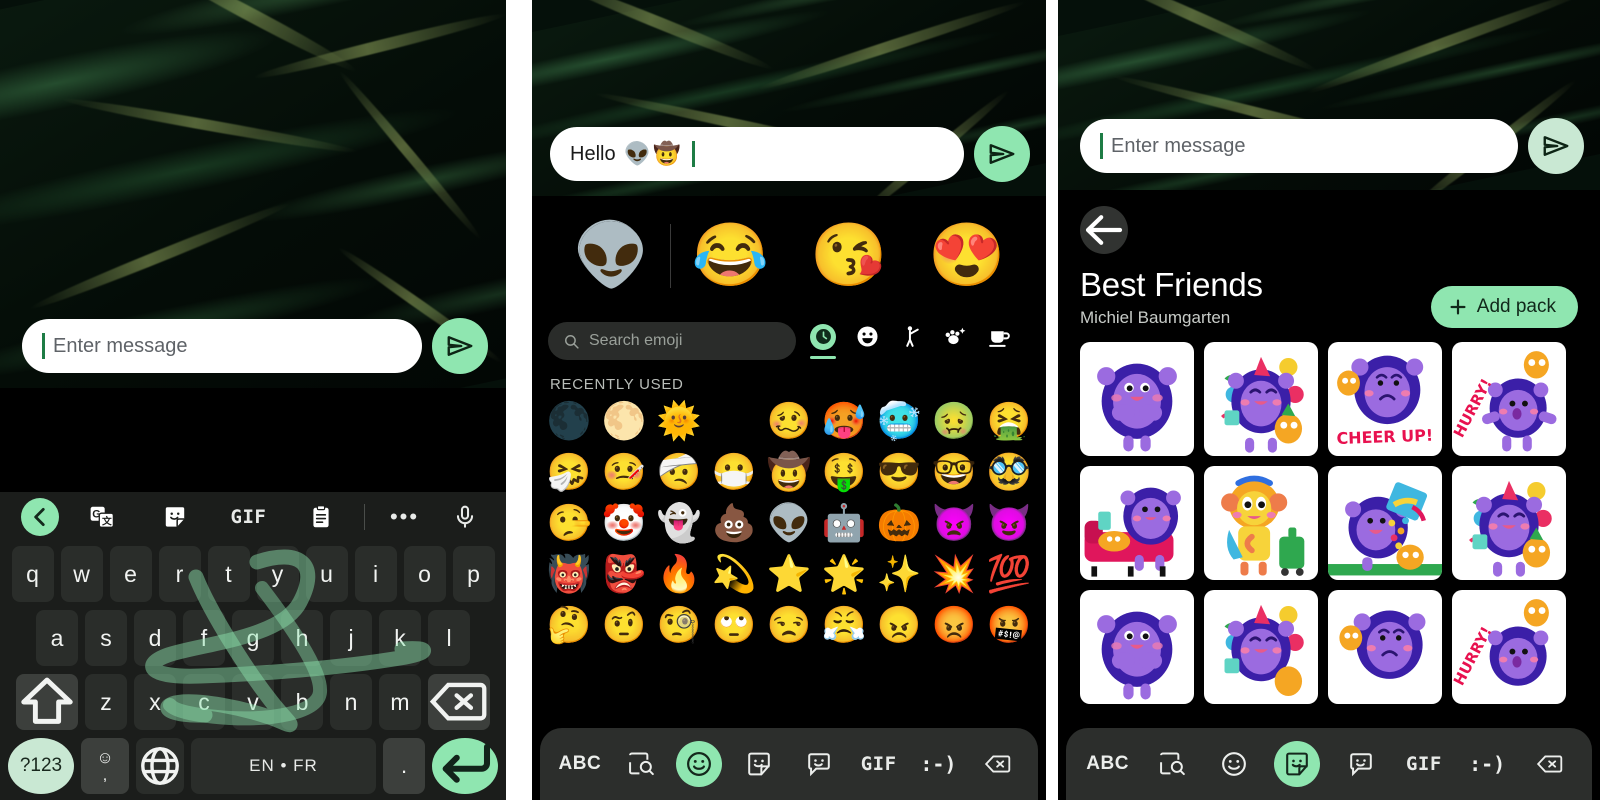  What do you see at coordinates (899, 420) in the screenshot?
I see `emoji-item: 🥶` at bounding box center [899, 420].